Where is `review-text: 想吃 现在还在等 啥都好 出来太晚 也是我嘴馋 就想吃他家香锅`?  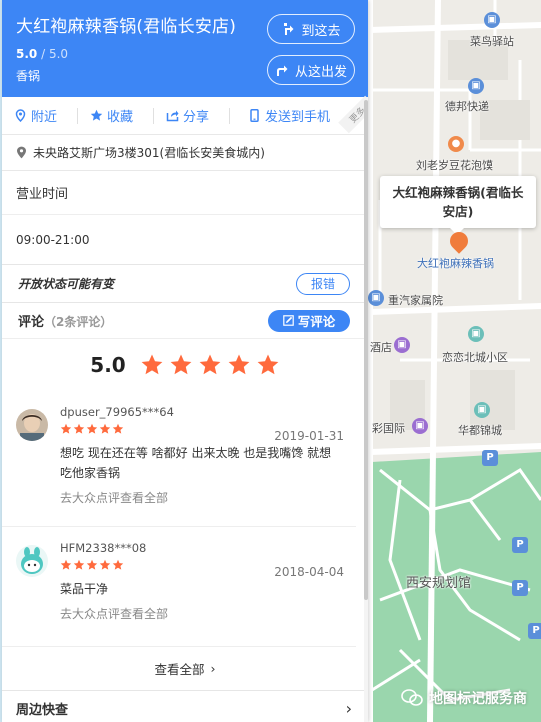
review-text: 想吃 现在还在等 啥都好 出来太晚 也是我嘴馋 就想吃他家香锅 is located at coordinates (196, 463).